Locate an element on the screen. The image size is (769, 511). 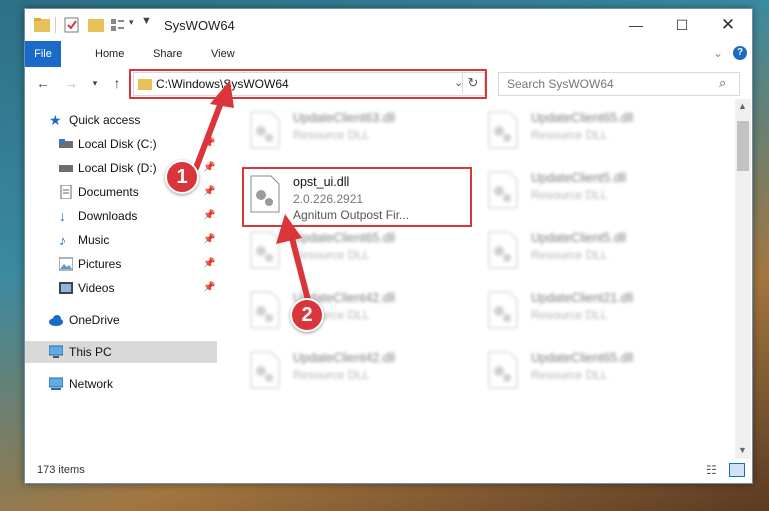
maximize-button: ☐ is located at coordinates (682, 25).